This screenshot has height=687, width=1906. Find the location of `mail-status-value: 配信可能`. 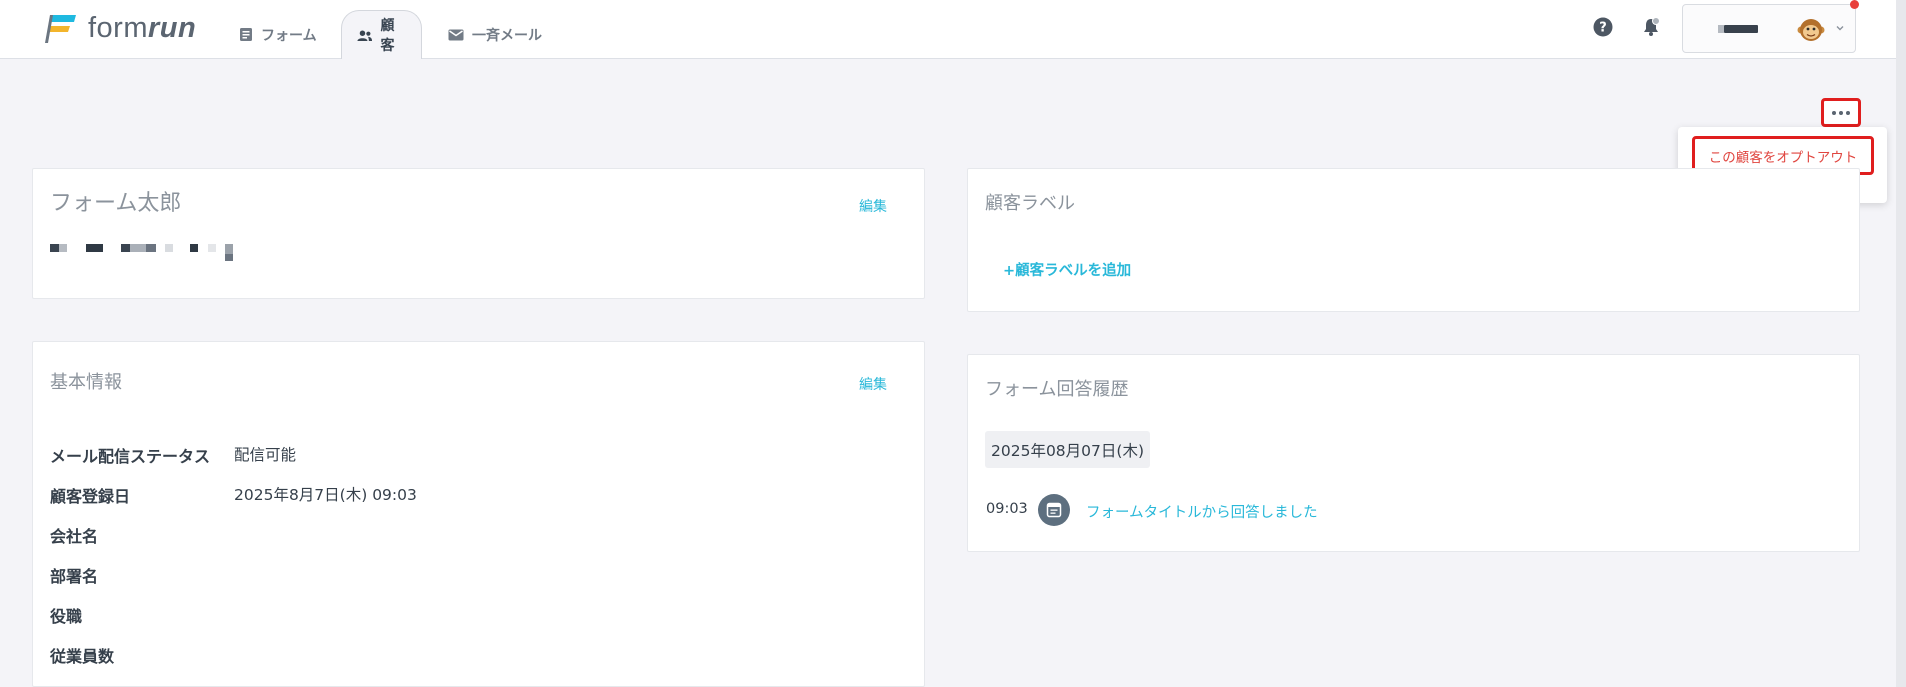

mail-status-value: 配信可能 is located at coordinates (265, 455).